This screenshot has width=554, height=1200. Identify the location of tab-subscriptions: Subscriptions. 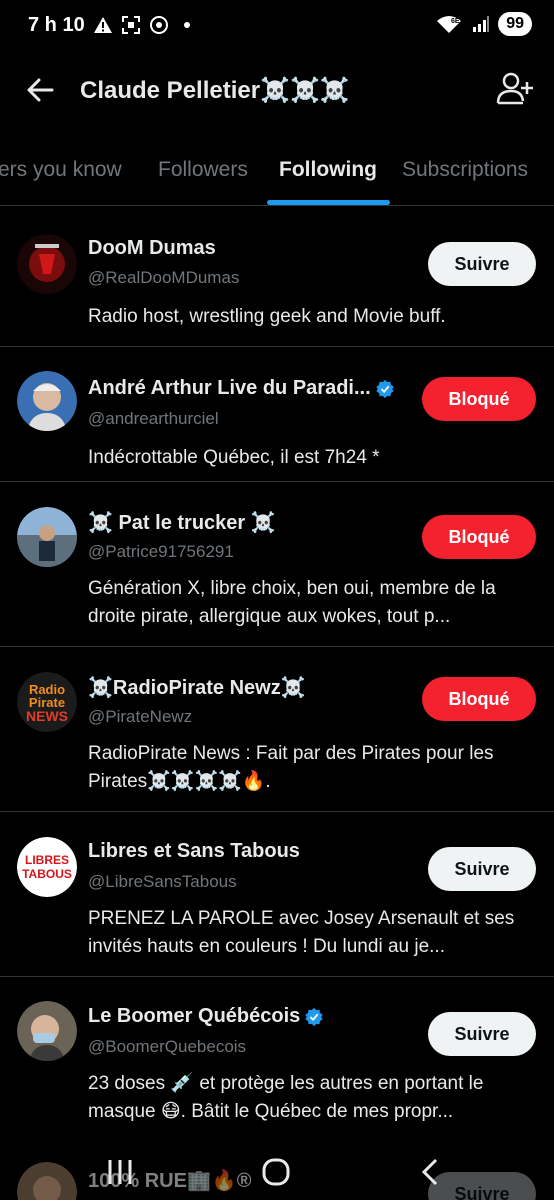
(465, 170).